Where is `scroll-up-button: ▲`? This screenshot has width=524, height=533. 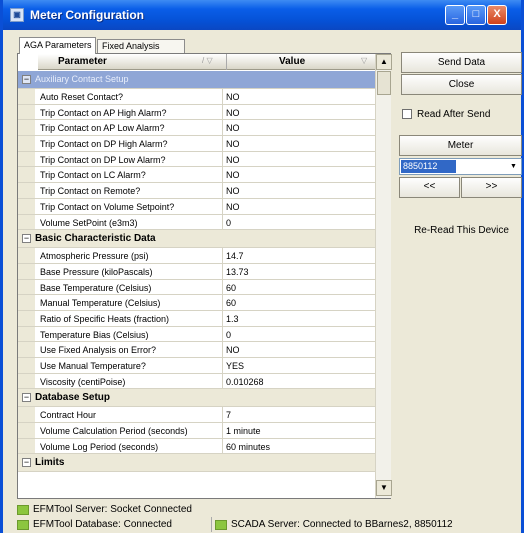
scroll-up-button: ▲ is located at coordinates (384, 62).